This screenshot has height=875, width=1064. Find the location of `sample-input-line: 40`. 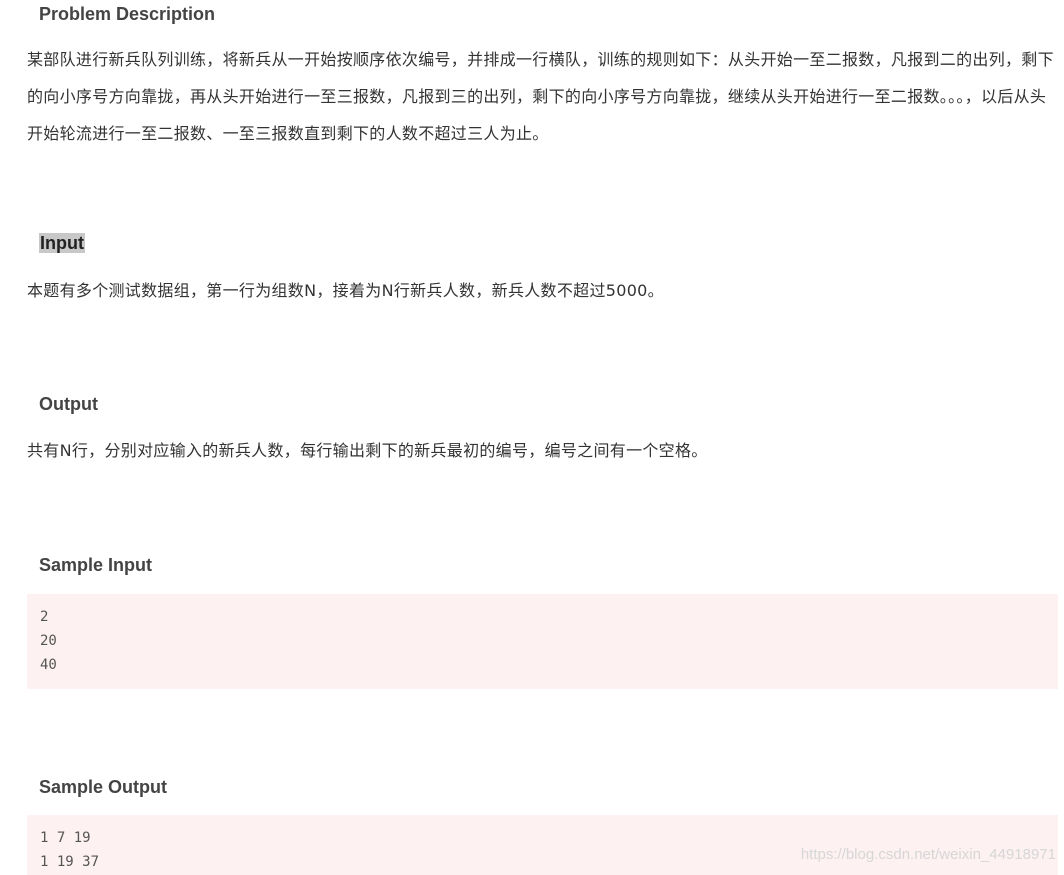

sample-input-line: 40 is located at coordinates (48, 665).